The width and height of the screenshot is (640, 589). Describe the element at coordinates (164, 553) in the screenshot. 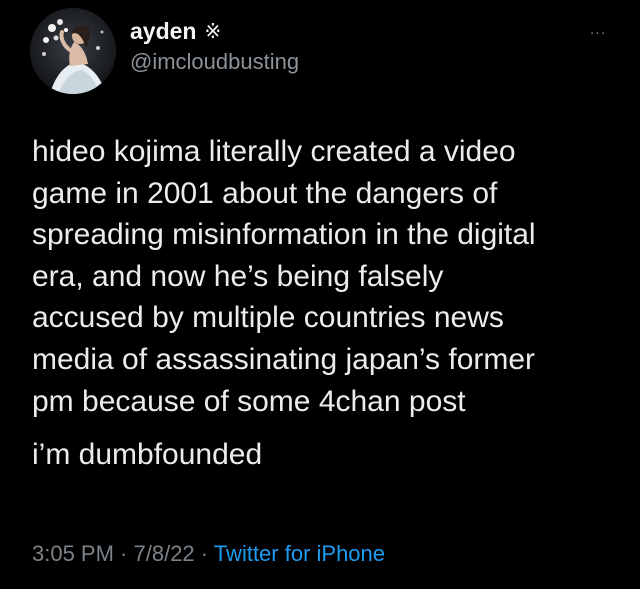

I see `tweet-date: 7/8/22` at that location.